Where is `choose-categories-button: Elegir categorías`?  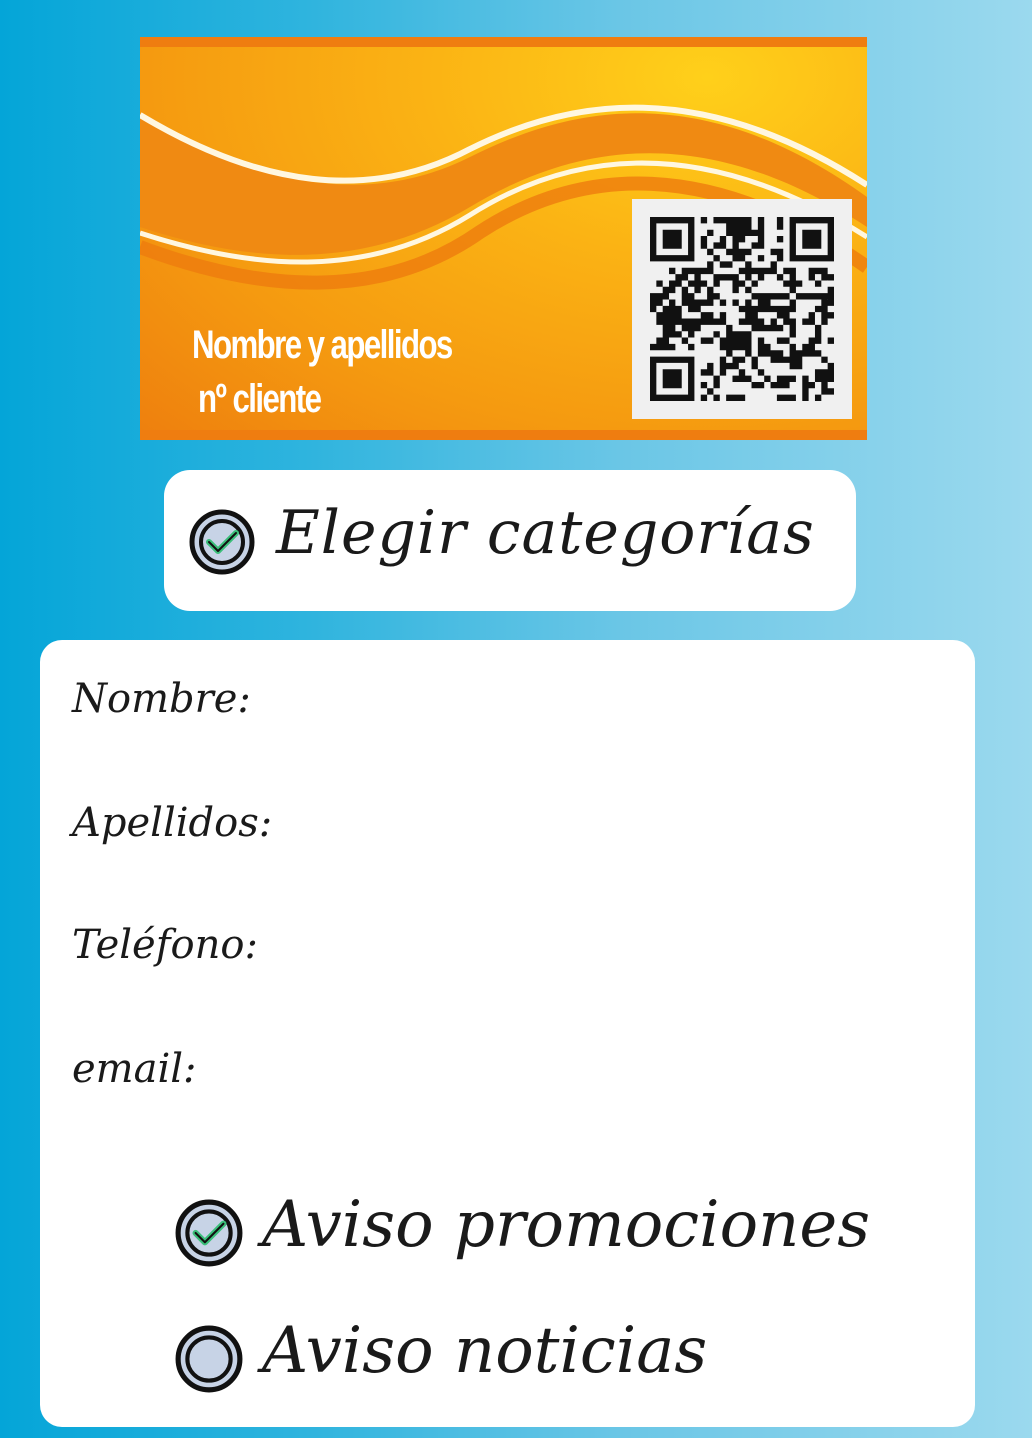 choose-categories-button: Elegir categorías is located at coordinates (510, 540).